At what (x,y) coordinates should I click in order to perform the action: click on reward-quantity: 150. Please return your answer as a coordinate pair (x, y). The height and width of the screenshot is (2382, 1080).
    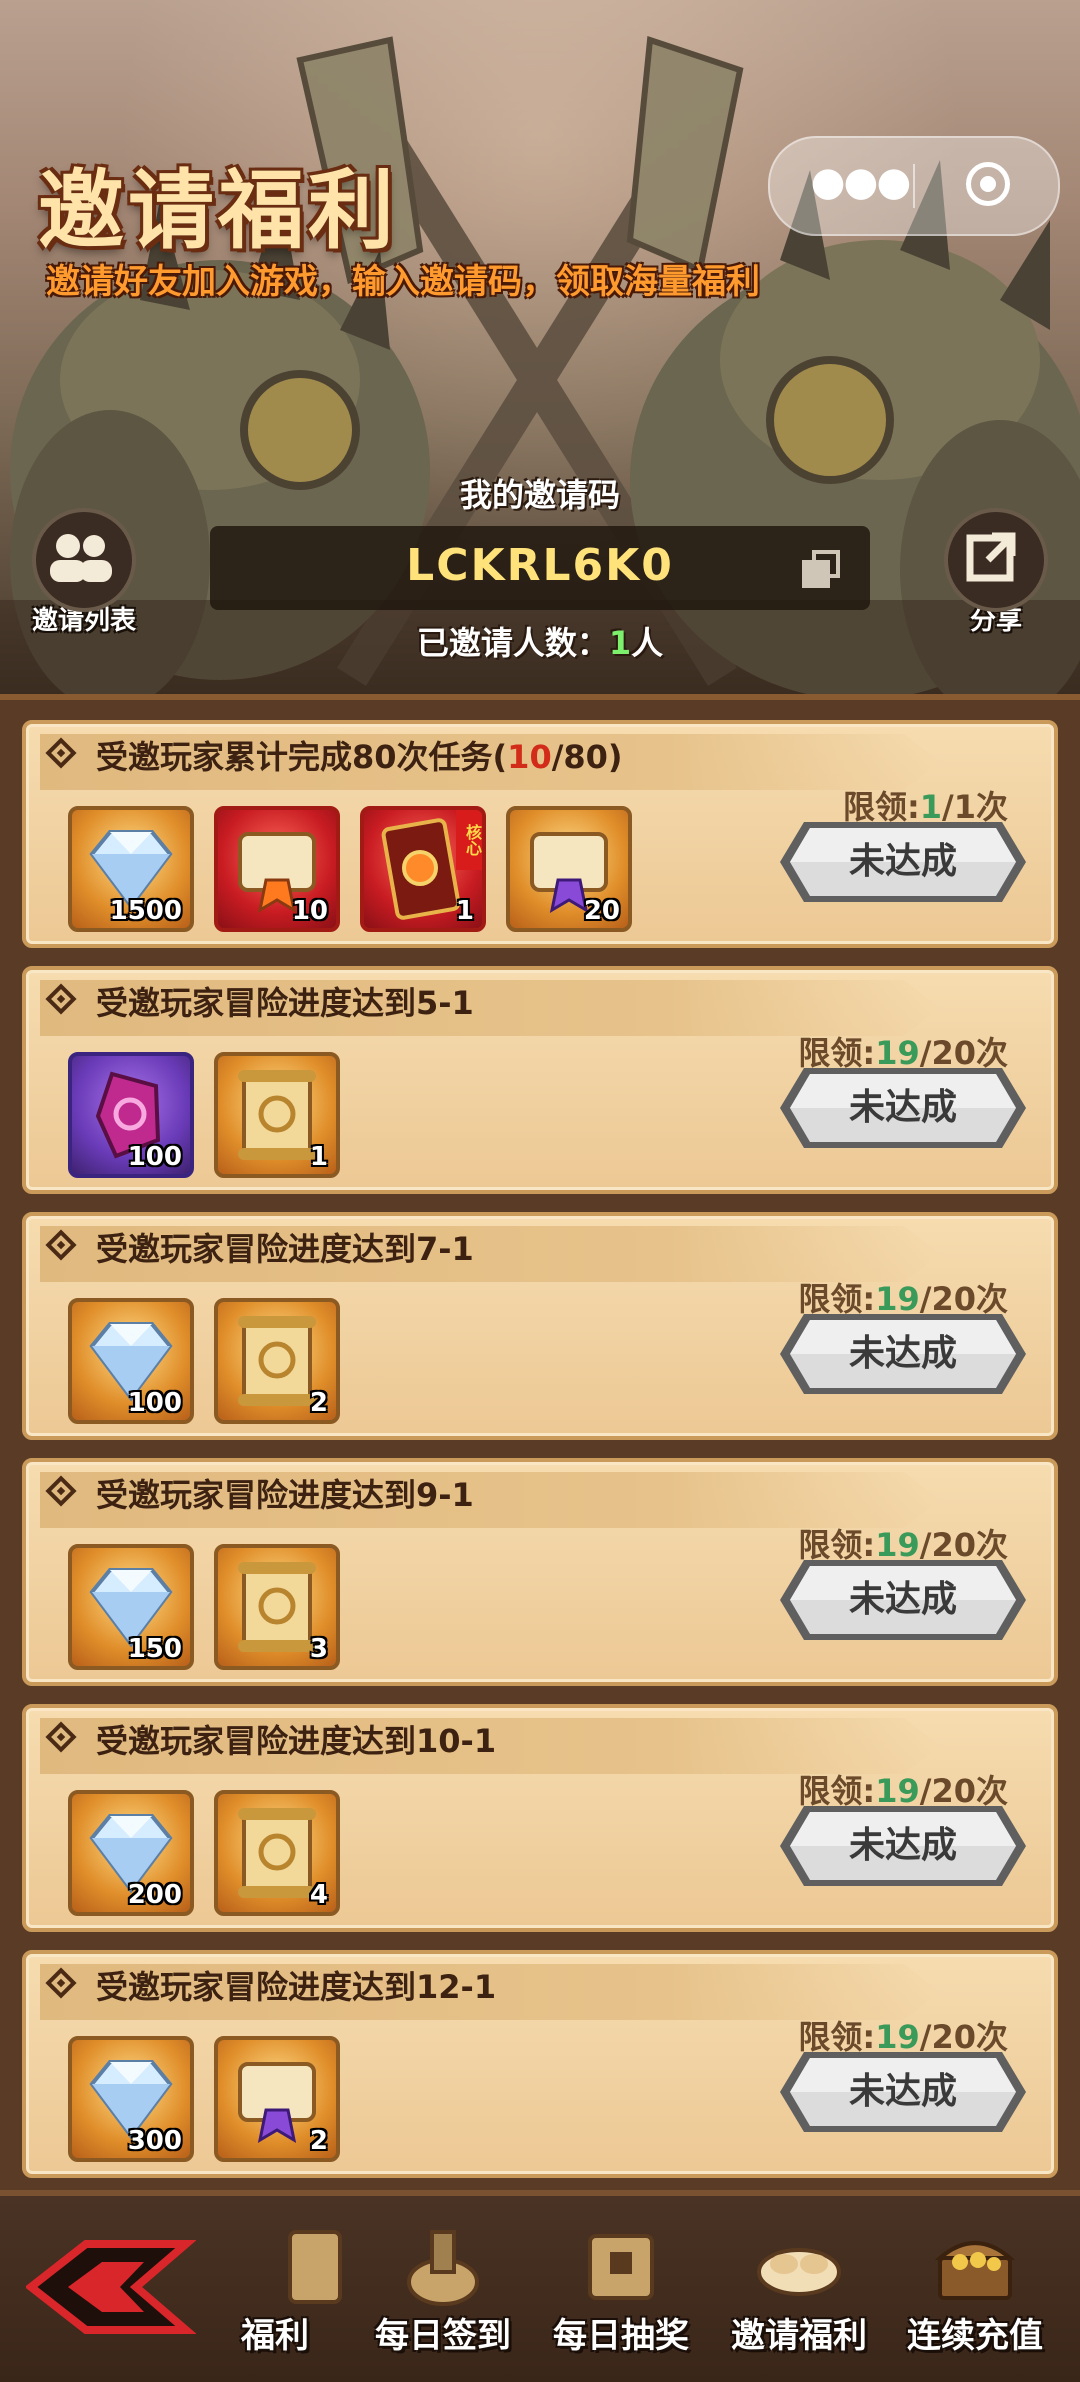
    Looking at the image, I should click on (154, 1649).